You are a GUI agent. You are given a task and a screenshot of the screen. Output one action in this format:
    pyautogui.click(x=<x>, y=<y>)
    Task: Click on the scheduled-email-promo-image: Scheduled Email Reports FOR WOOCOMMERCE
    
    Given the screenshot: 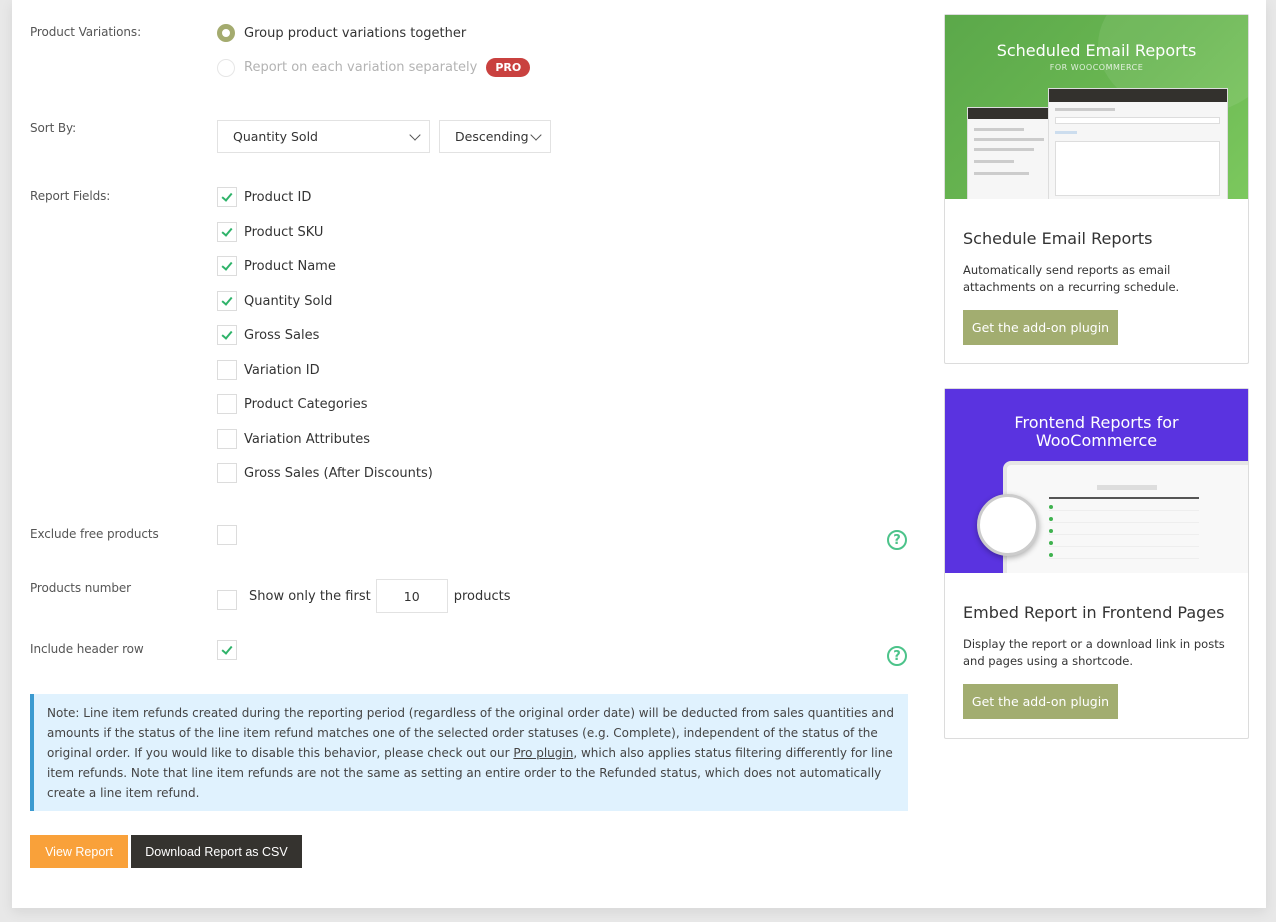 What is the action you would take?
    pyautogui.click(x=1096, y=107)
    